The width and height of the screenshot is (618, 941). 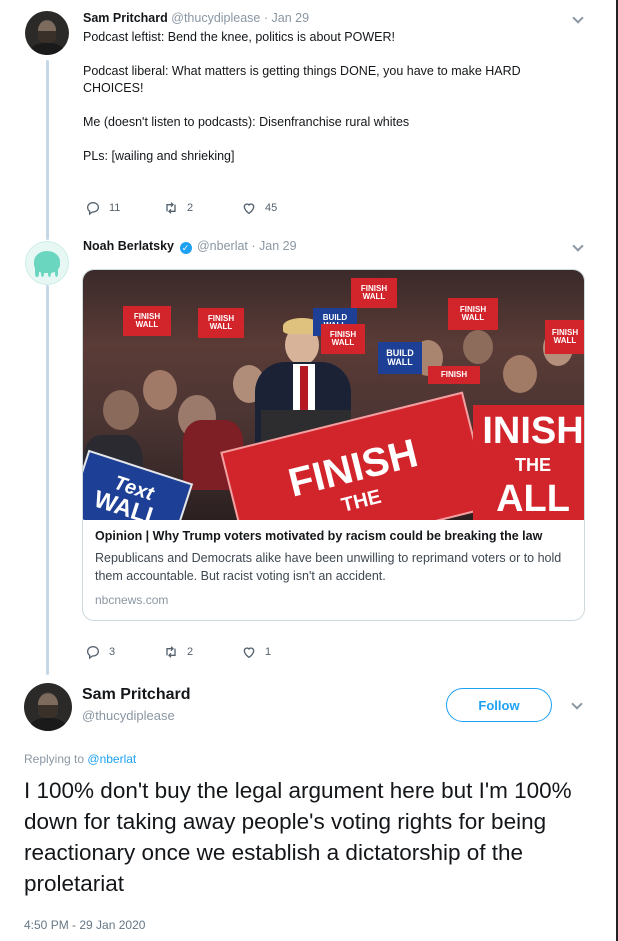 What do you see at coordinates (280, 208) in the screenshot?
I see `like-button: 45` at bounding box center [280, 208].